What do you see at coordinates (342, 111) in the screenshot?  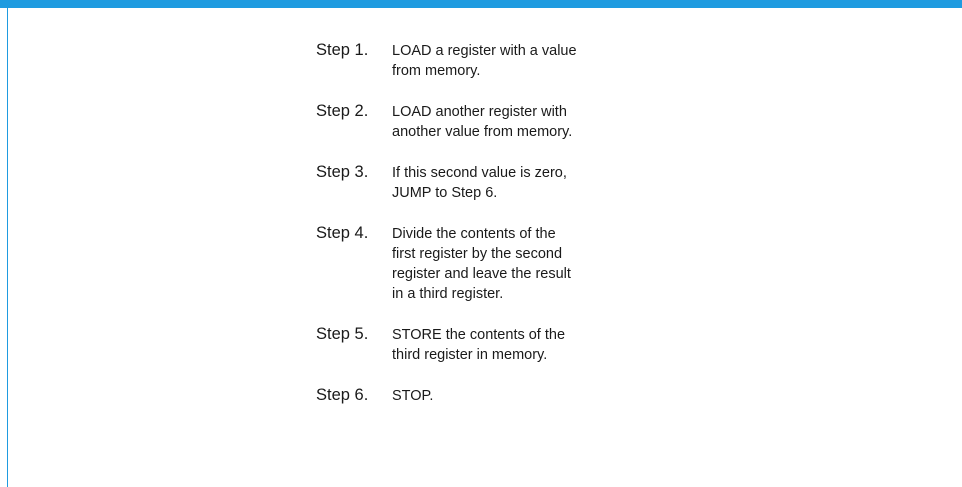 I see `step-label: Step 2.` at bounding box center [342, 111].